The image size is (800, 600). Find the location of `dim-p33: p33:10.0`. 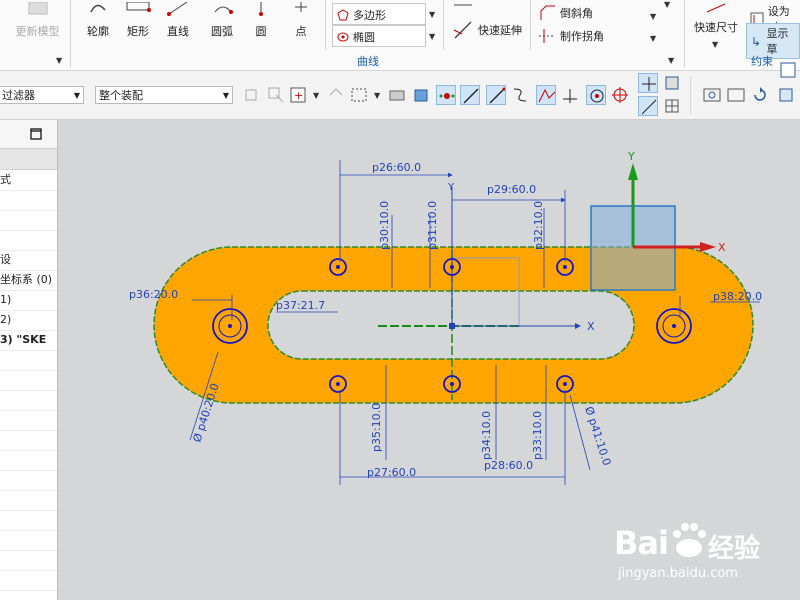

dim-p33: p33:10.0 is located at coordinates (537, 435).